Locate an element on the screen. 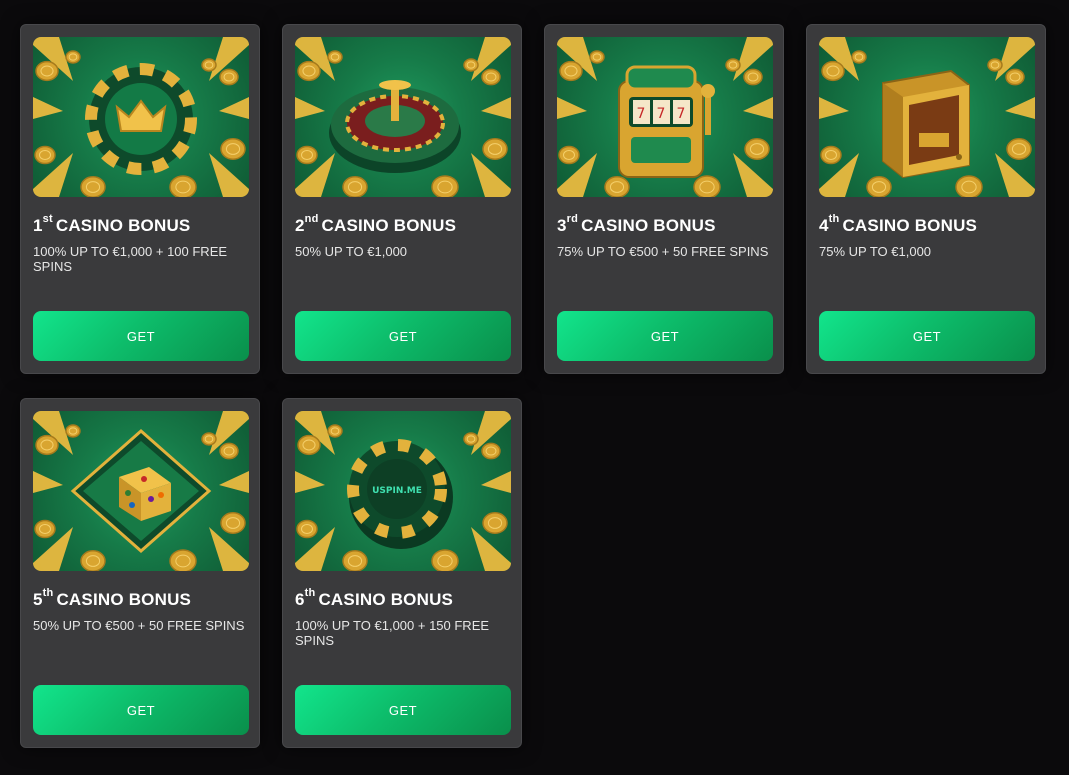  bonus-description: 50% UP TO €1,000 is located at coordinates (351, 251).